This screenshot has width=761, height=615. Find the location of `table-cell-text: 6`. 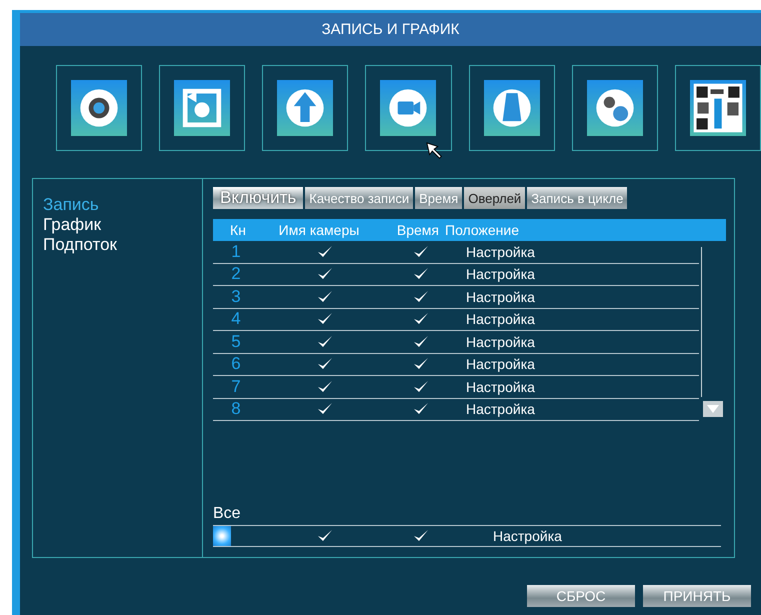

table-cell-text: 6 is located at coordinates (236, 364).